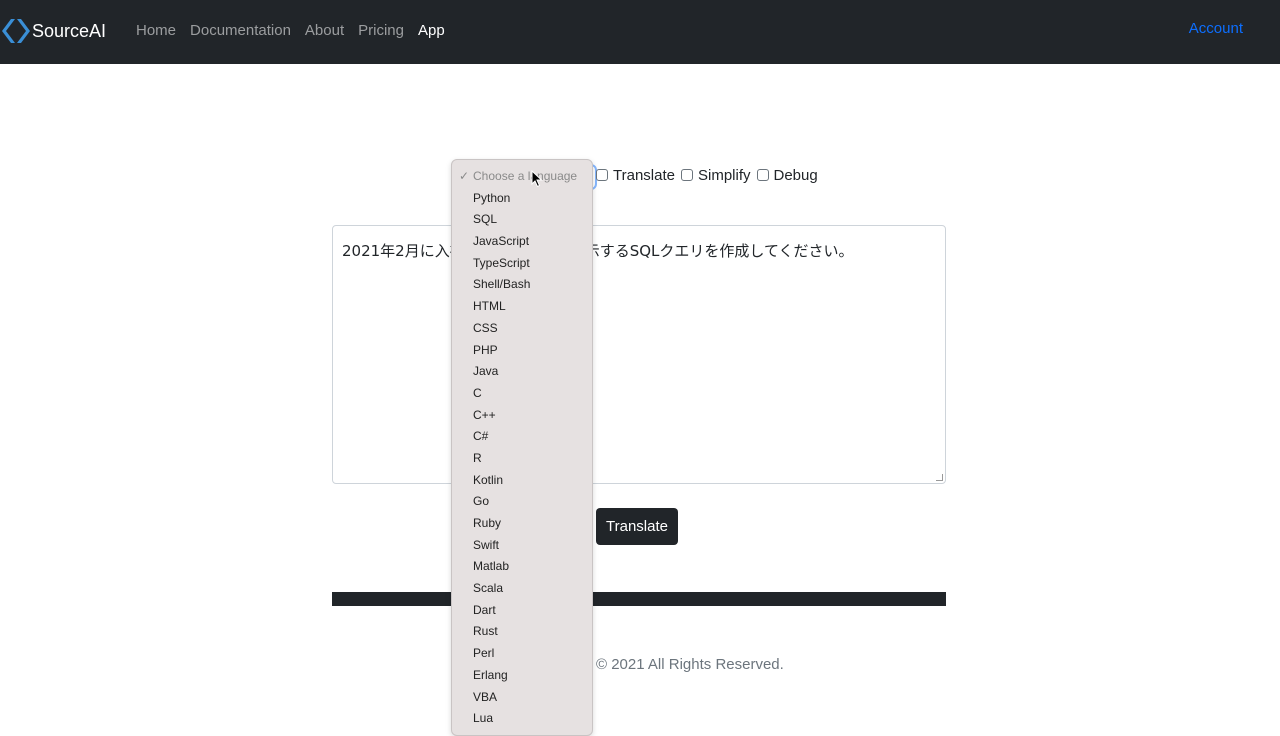 This screenshot has height=736, width=1280. What do you see at coordinates (522, 632) in the screenshot?
I see `language-option: Rust` at bounding box center [522, 632].